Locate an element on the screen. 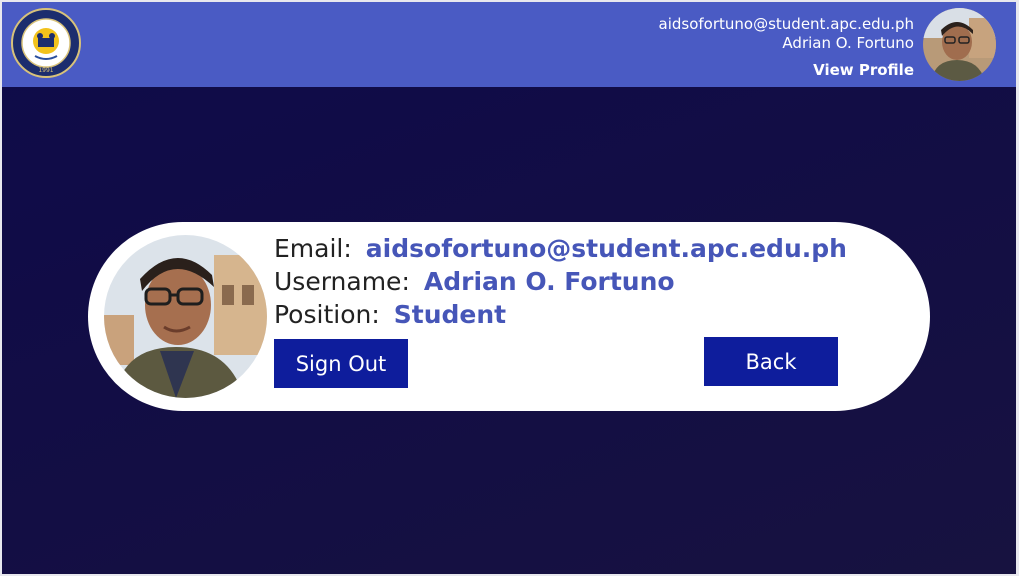 The image size is (1019, 576). svg-text: 1991 is located at coordinates (45, 70).